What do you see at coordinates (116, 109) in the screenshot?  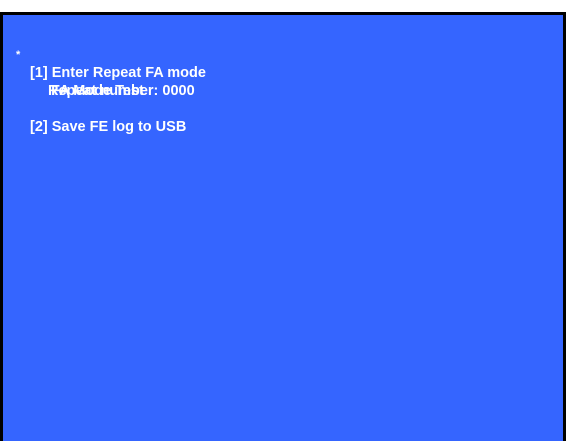 I see `menu-spacer` at bounding box center [116, 109].